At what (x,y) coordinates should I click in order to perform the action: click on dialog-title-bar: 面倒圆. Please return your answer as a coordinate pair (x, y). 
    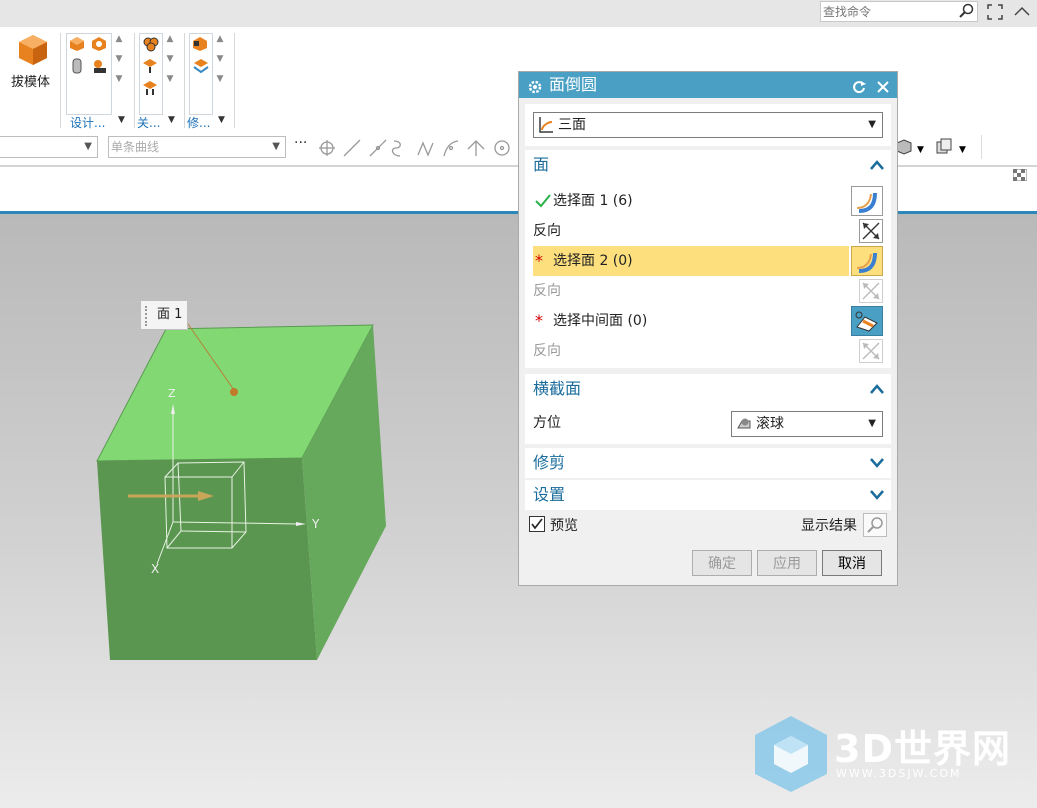
    Looking at the image, I should click on (708, 85).